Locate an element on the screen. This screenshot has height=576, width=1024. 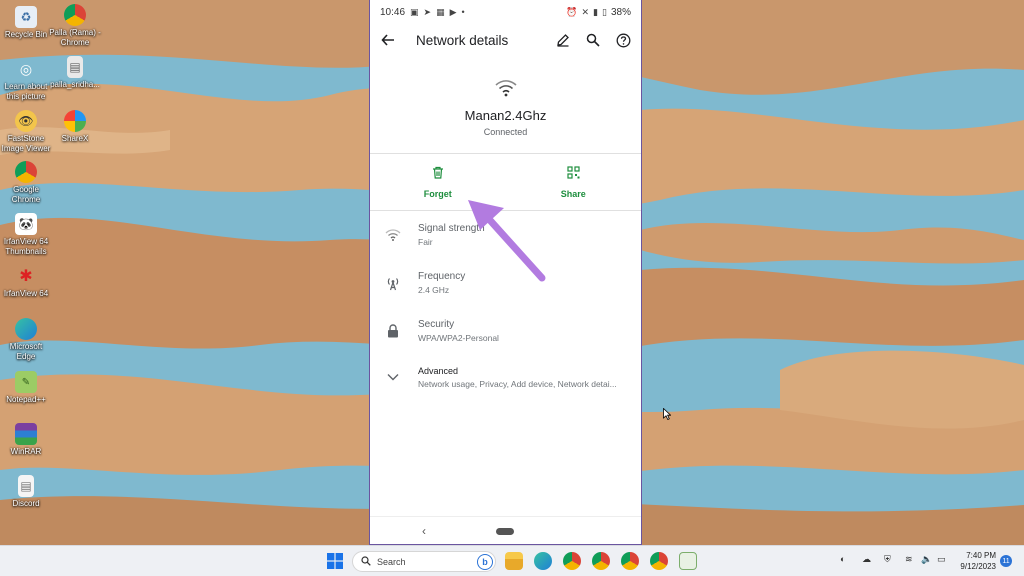
telegram-icon: ➤ is located at coordinates (427, 11).